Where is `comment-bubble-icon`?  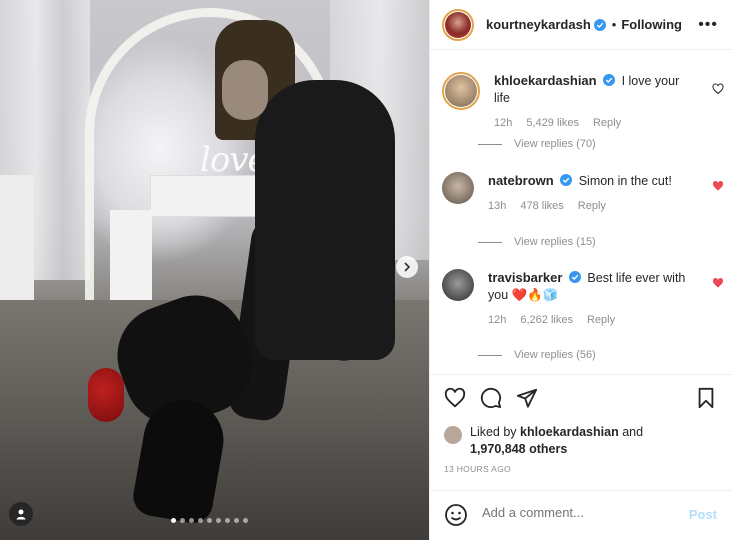
comment-bubble-icon is located at coordinates (491, 398).